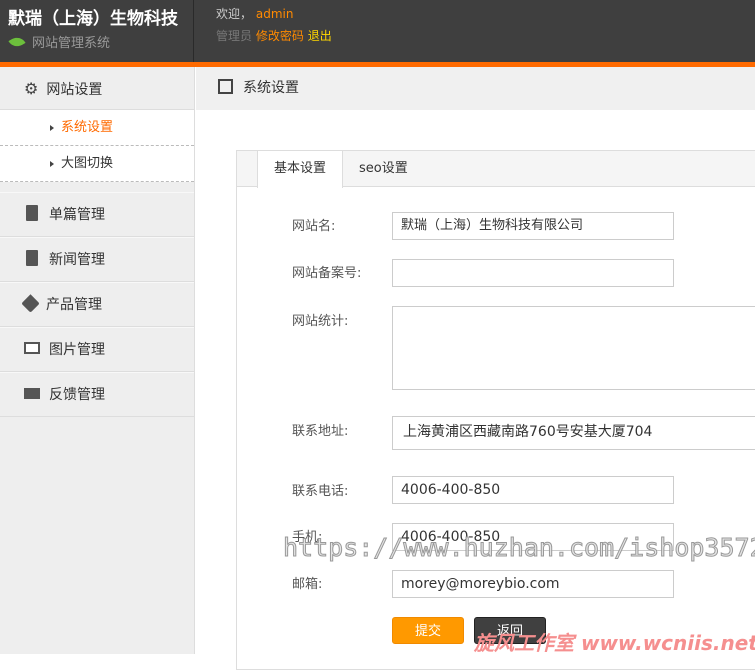  I want to click on system-name: 网站管理系统, so click(71, 43).